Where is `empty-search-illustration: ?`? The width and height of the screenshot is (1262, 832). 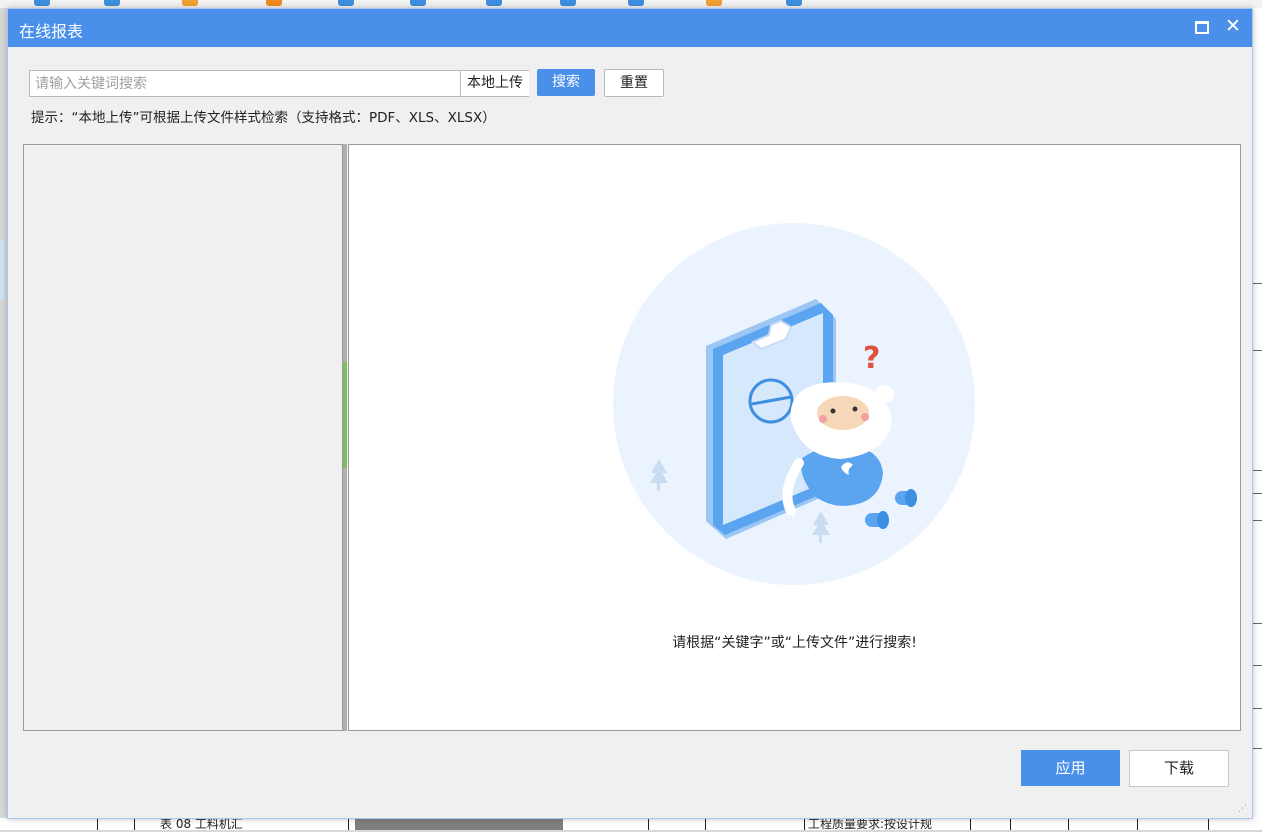 empty-search-illustration: ? is located at coordinates (794, 404).